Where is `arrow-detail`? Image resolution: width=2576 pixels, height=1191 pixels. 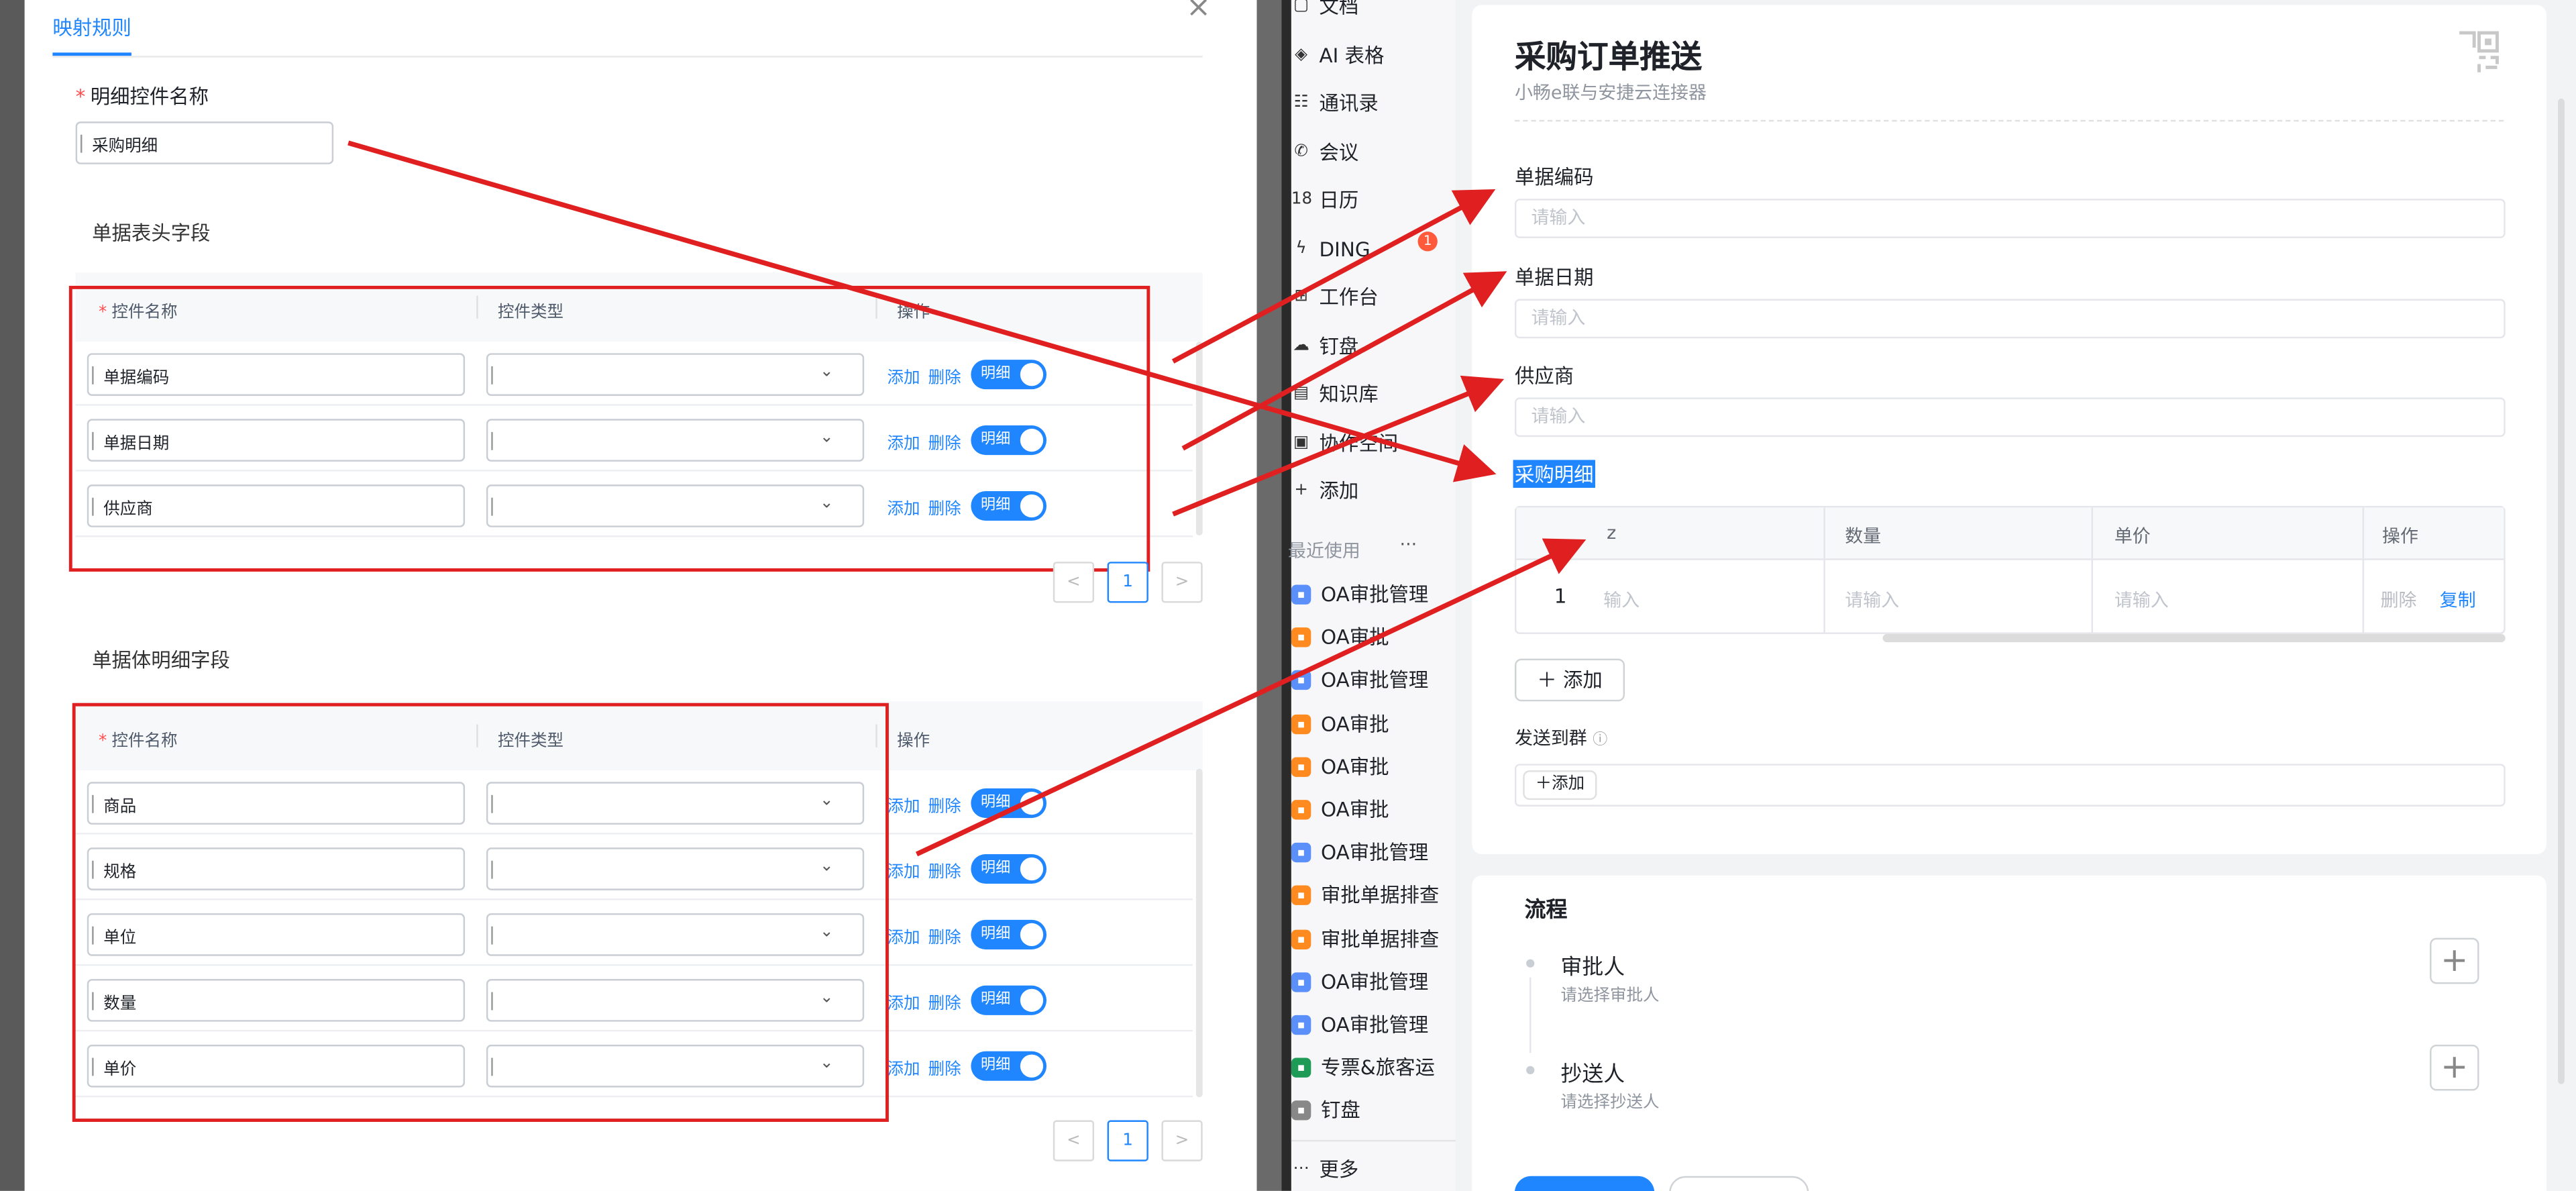 arrow-detail is located at coordinates (922, 311).